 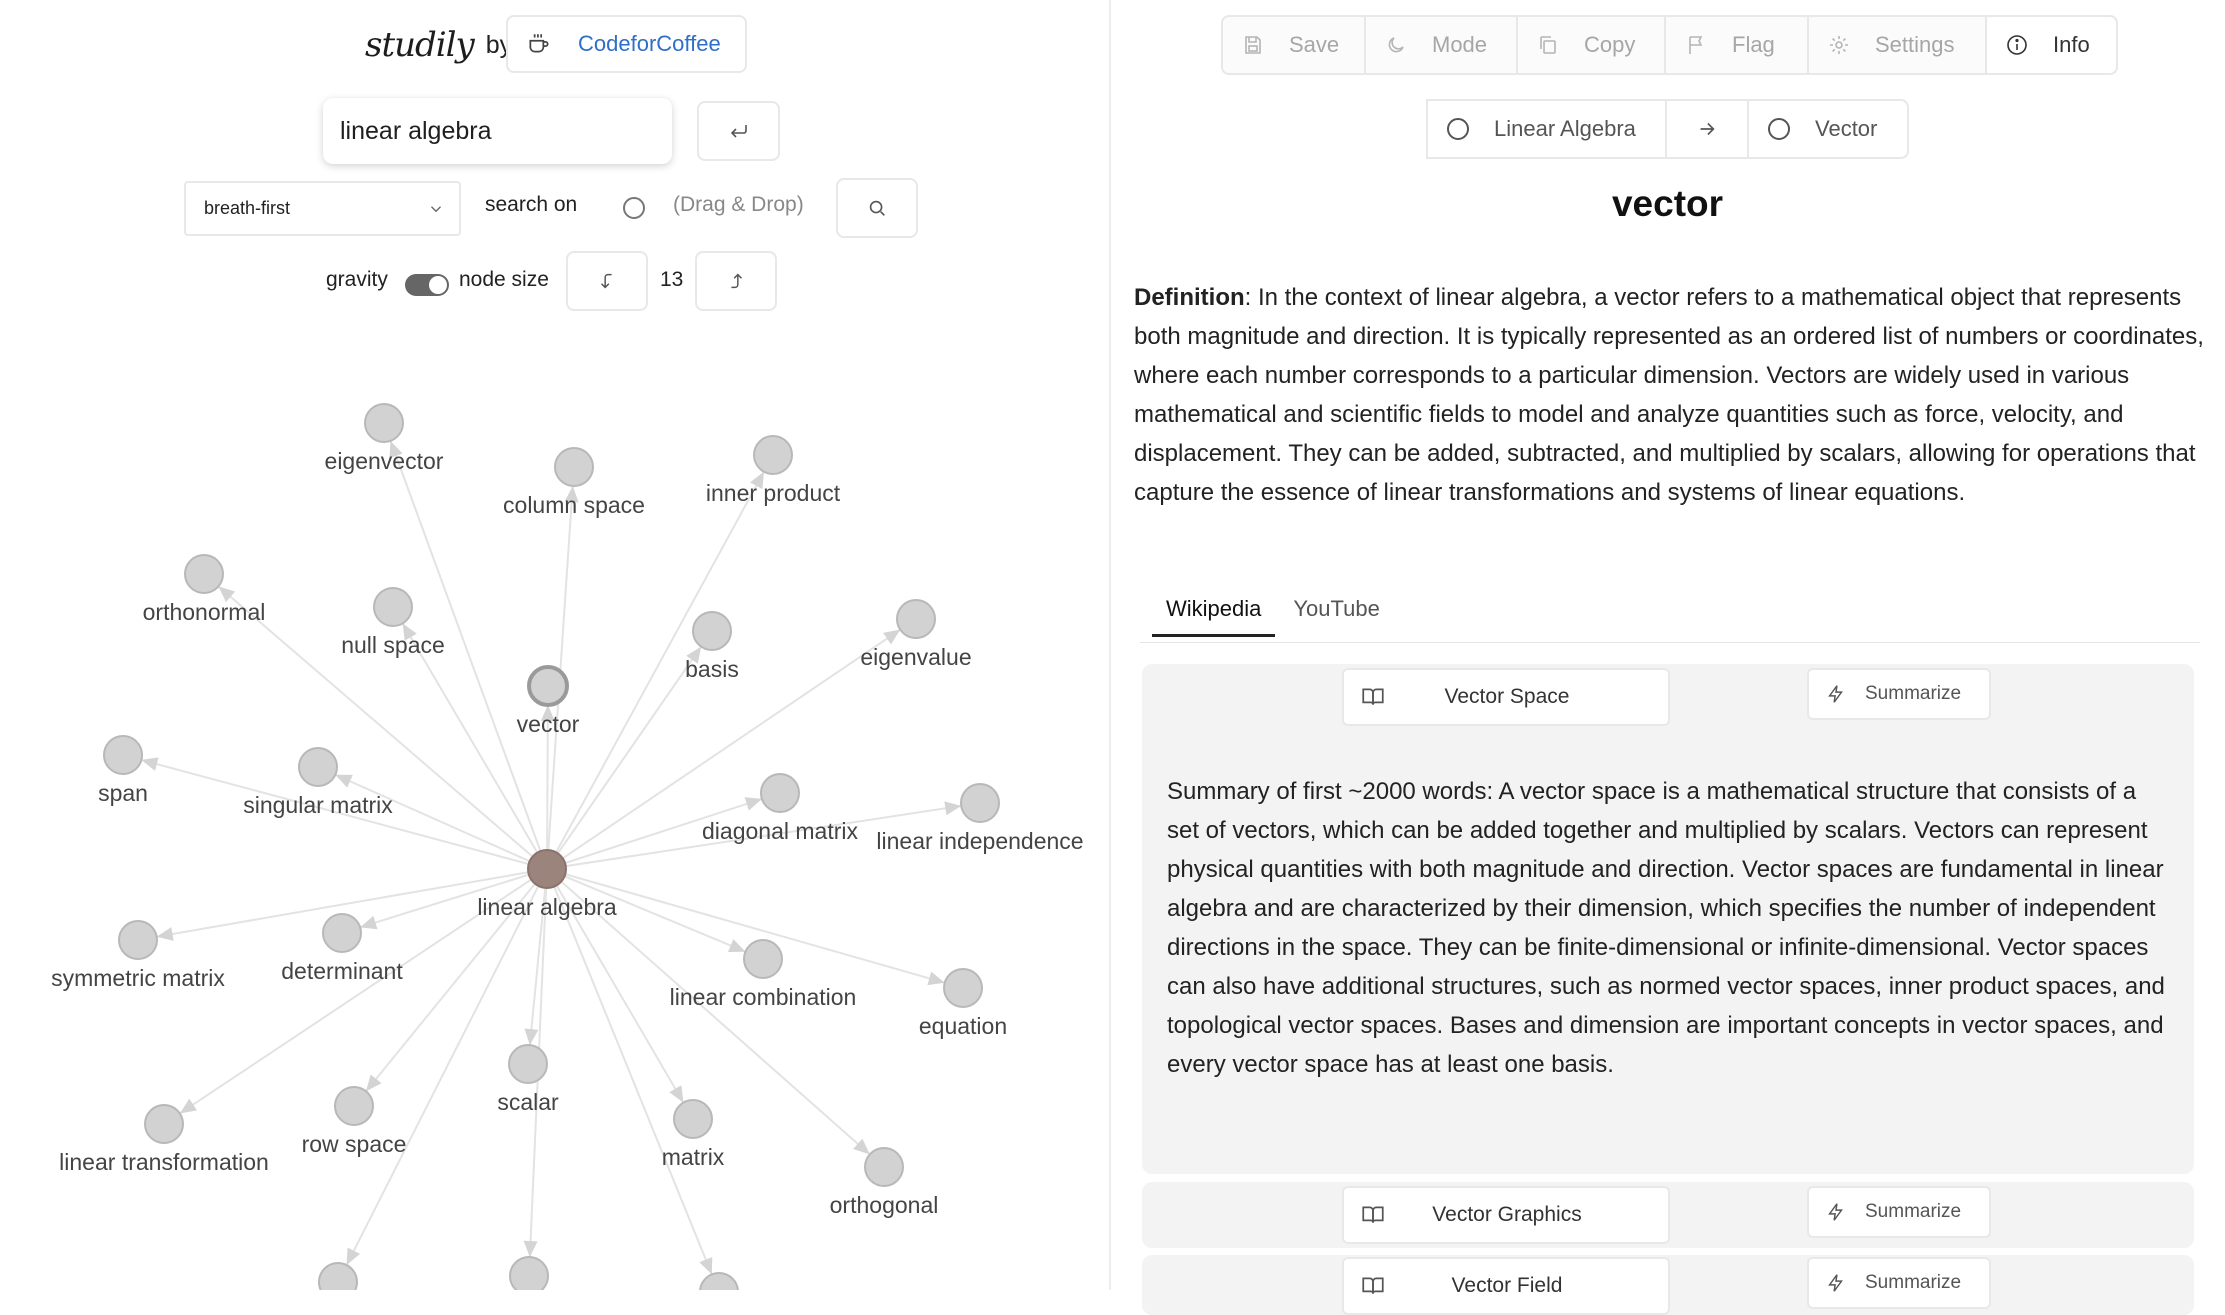 What do you see at coordinates (884, 1167) in the screenshot?
I see `graph-node-orthogonal` at bounding box center [884, 1167].